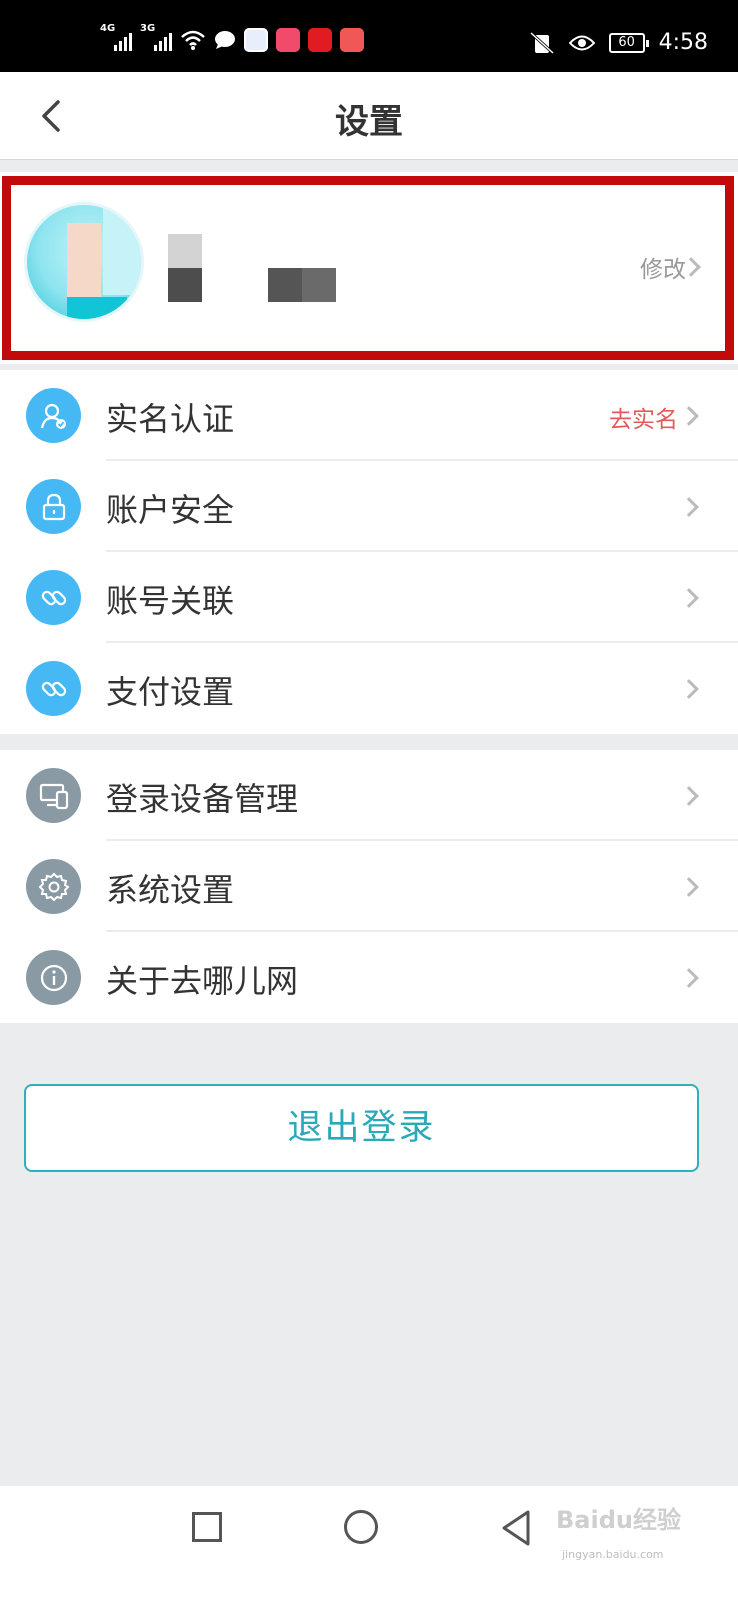 The height and width of the screenshot is (1600, 738). What do you see at coordinates (170, 601) in the screenshot?
I see `list-item-label: 账号关联` at bounding box center [170, 601].